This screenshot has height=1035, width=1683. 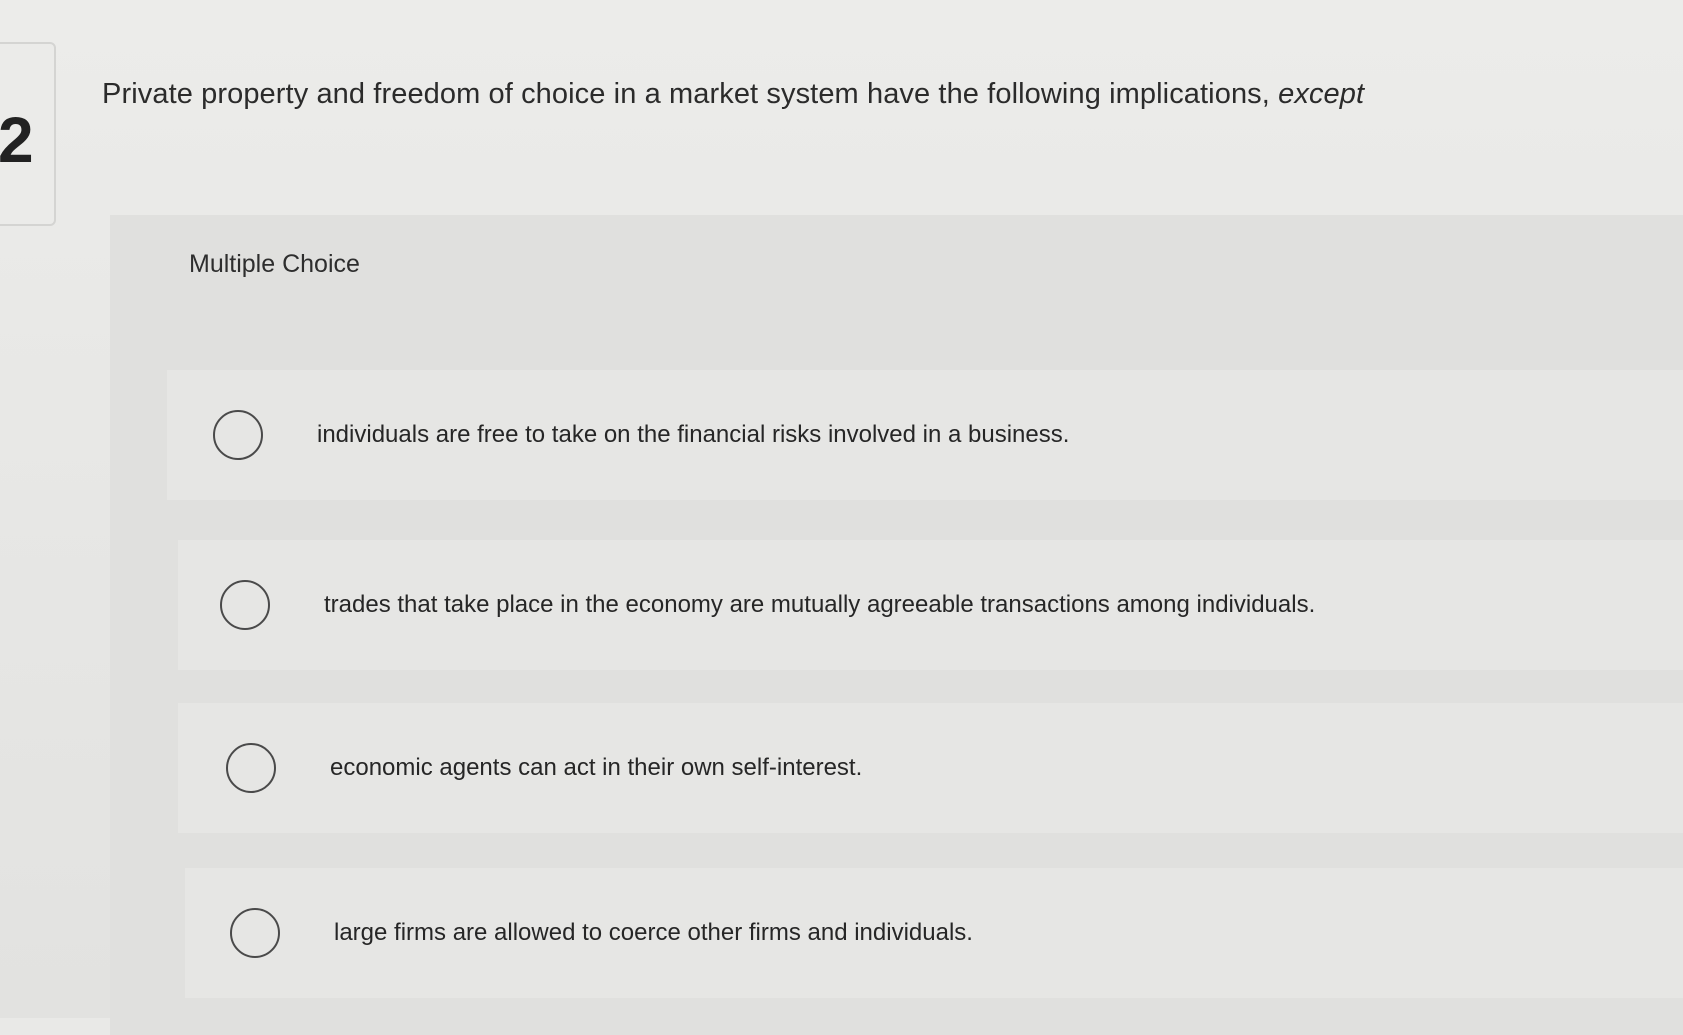 I want to click on question-number-tab: 2, so click(x=28, y=134).